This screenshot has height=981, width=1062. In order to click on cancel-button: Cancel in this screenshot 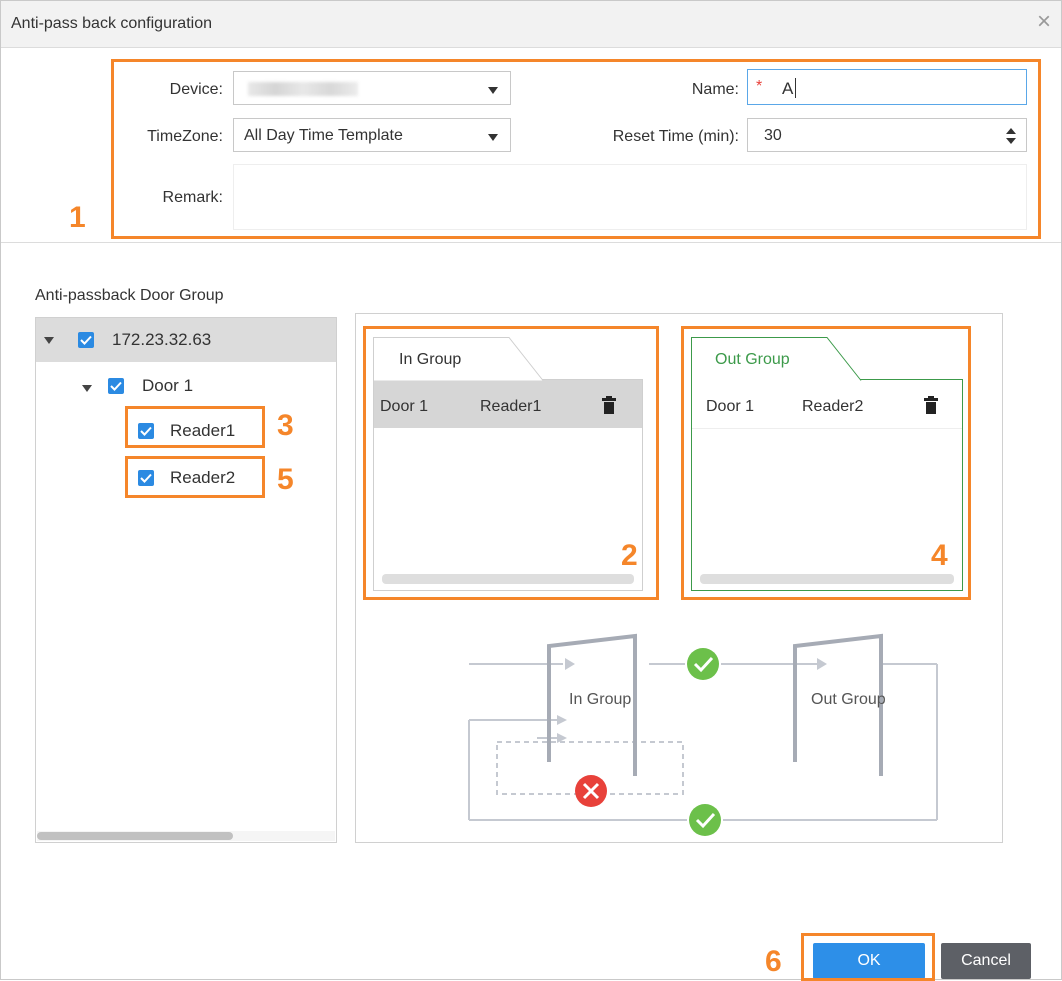, I will do `click(986, 961)`.